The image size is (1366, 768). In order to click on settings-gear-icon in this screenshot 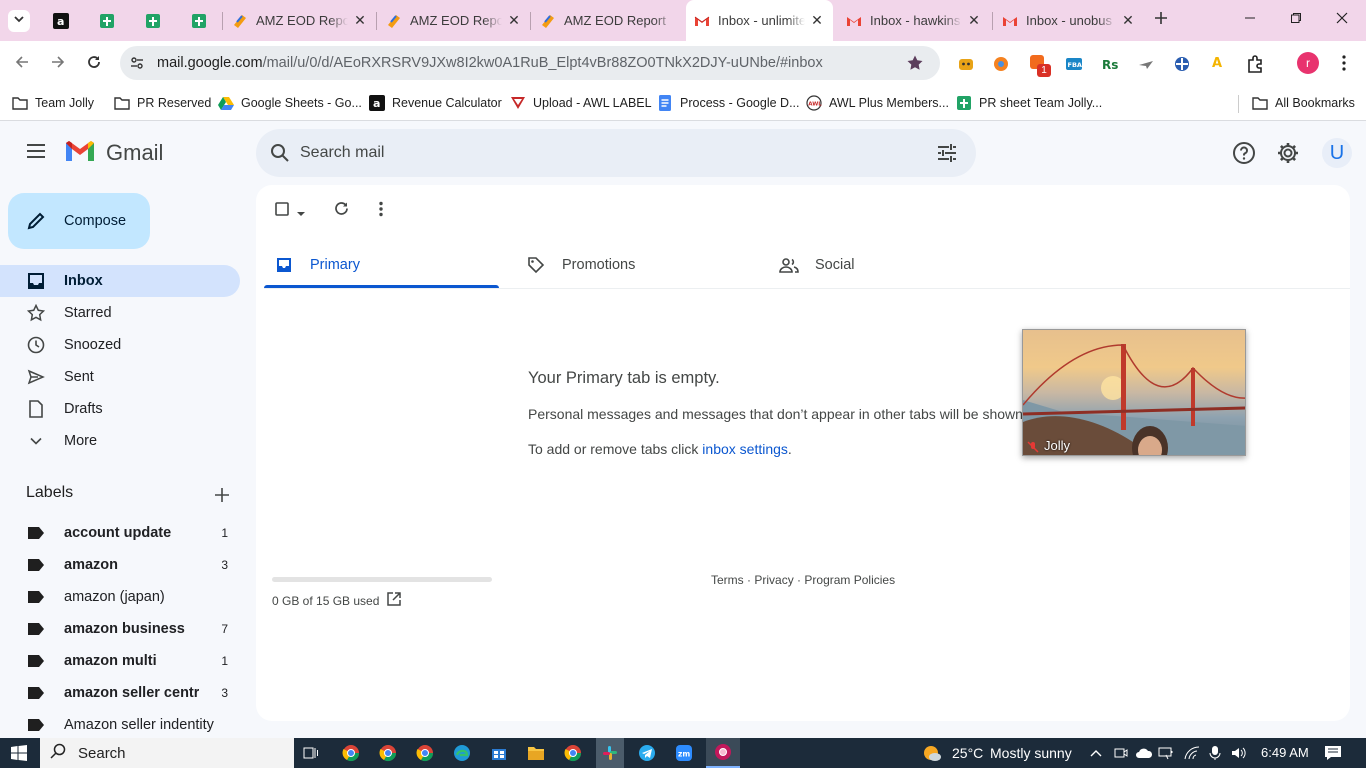, I will do `click(1288, 155)`.